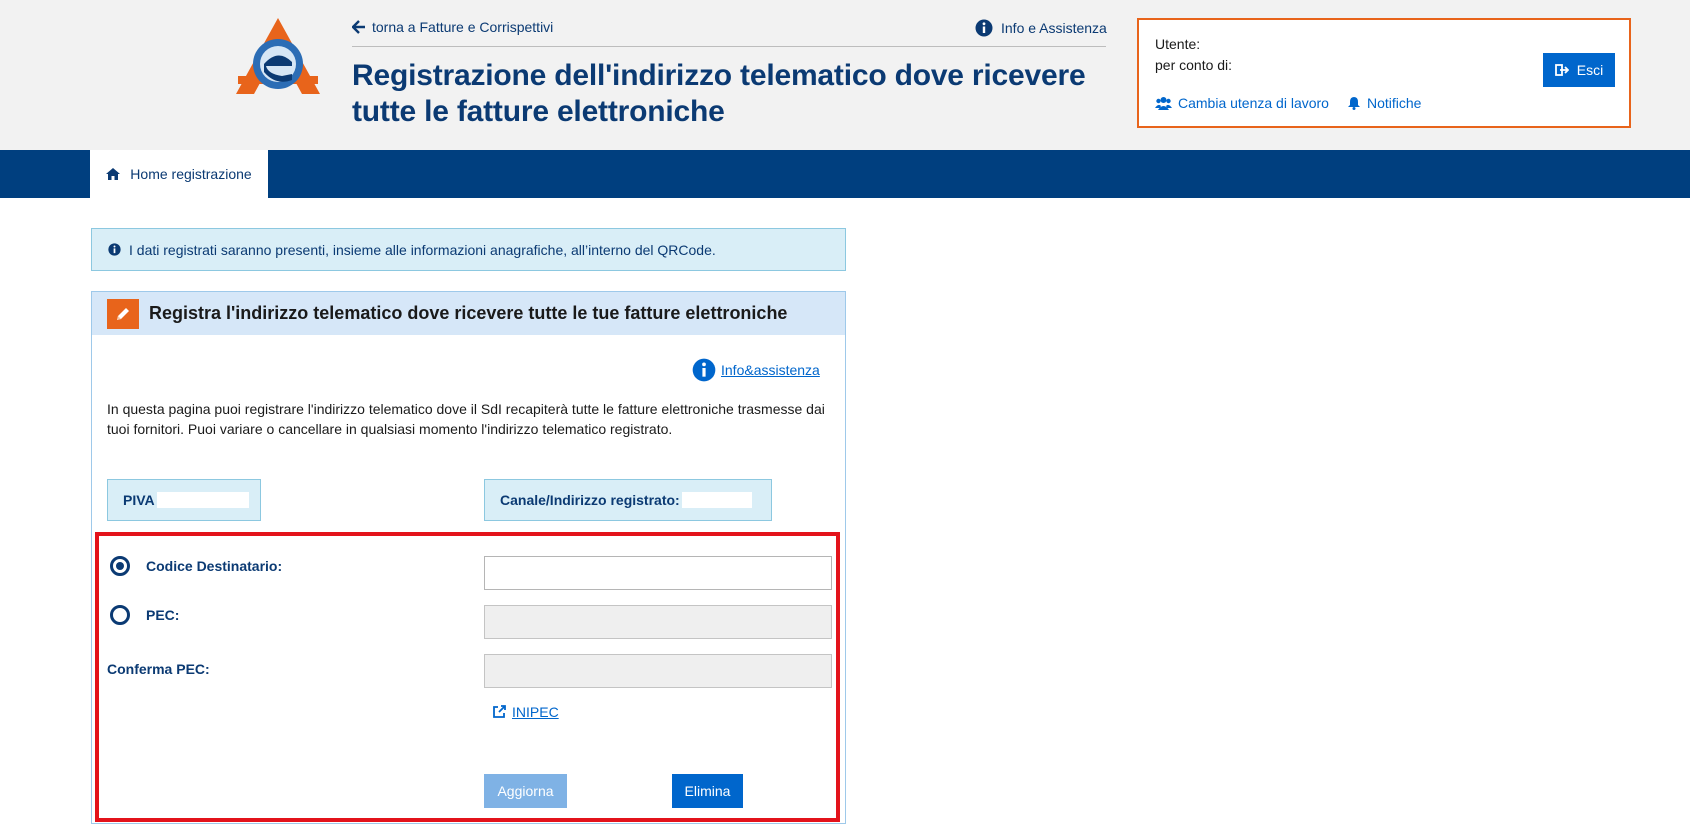  I want to click on aggiorna-button: Aggiorna, so click(525, 791).